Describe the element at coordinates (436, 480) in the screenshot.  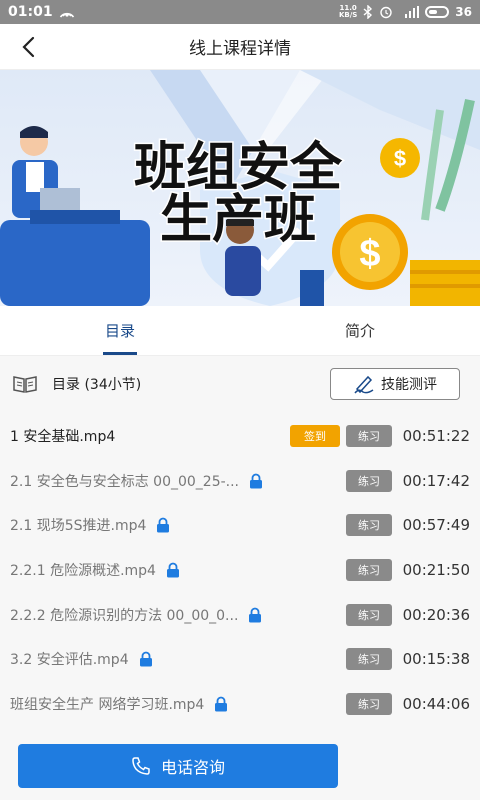
I see `lesson-duration: 00:17:42` at that location.